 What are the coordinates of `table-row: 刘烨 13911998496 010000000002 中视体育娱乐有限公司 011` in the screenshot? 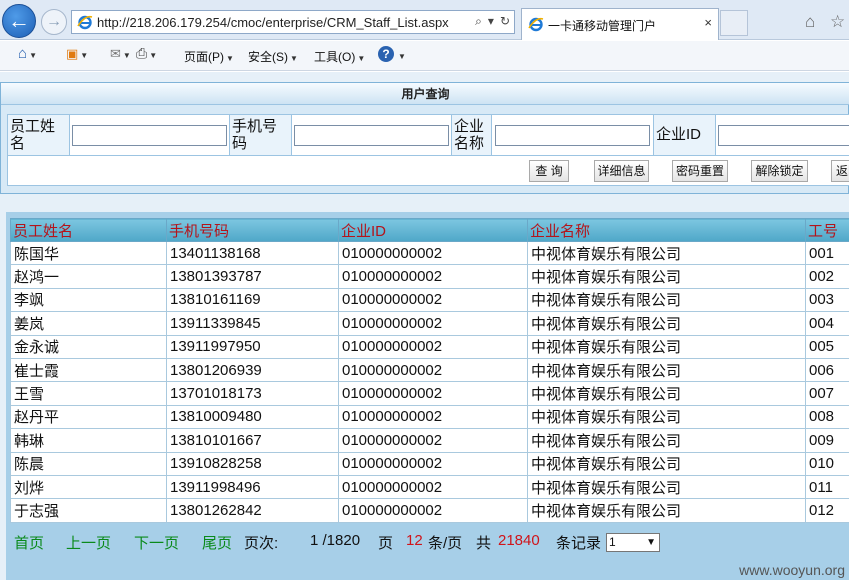 It's located at (429, 487).